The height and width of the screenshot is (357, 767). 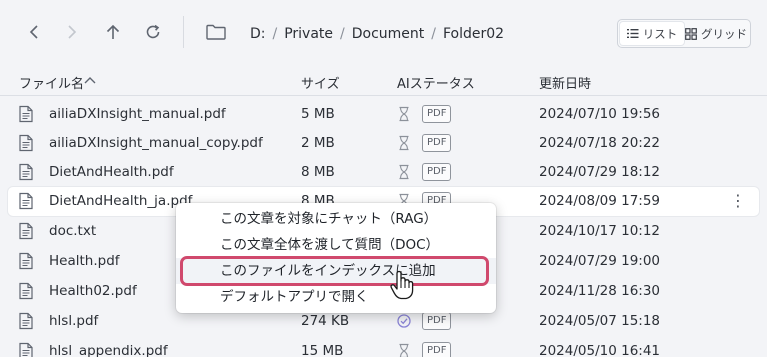 I want to click on column-name-header: ファイル名, so click(x=51, y=82).